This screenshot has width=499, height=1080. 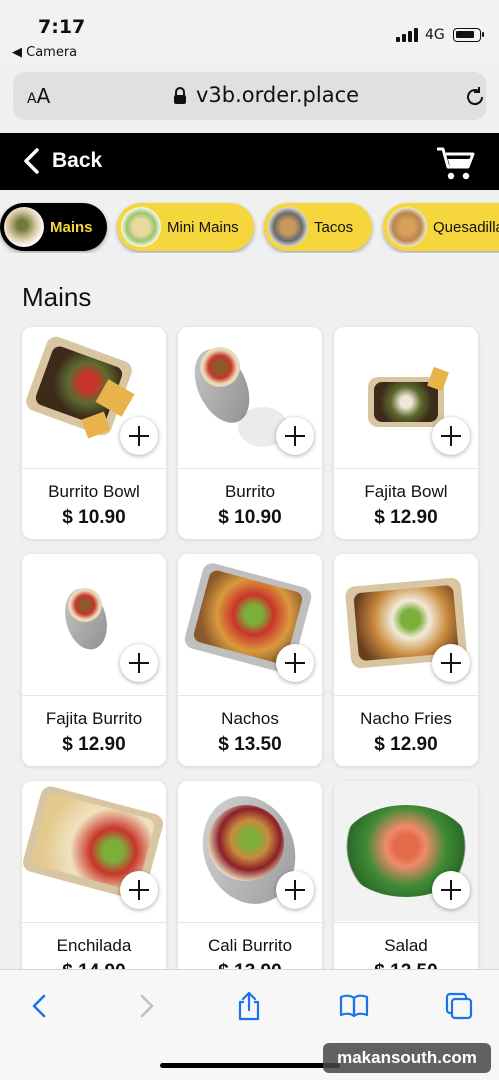 I want to click on tabs-icon, so click(x=459, y=1006).